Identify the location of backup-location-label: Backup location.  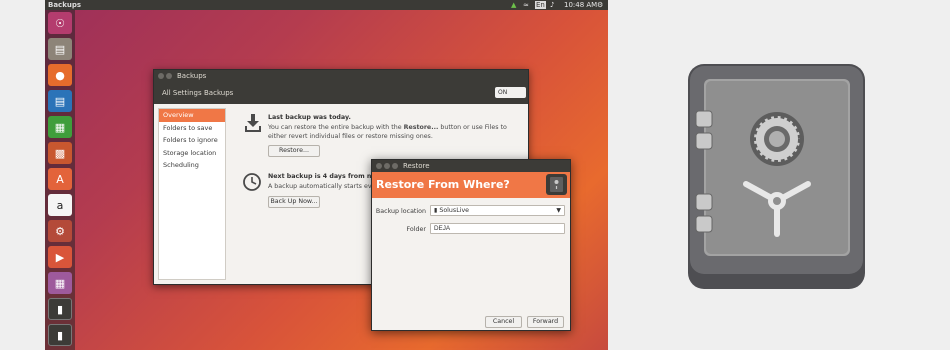
(400, 211).